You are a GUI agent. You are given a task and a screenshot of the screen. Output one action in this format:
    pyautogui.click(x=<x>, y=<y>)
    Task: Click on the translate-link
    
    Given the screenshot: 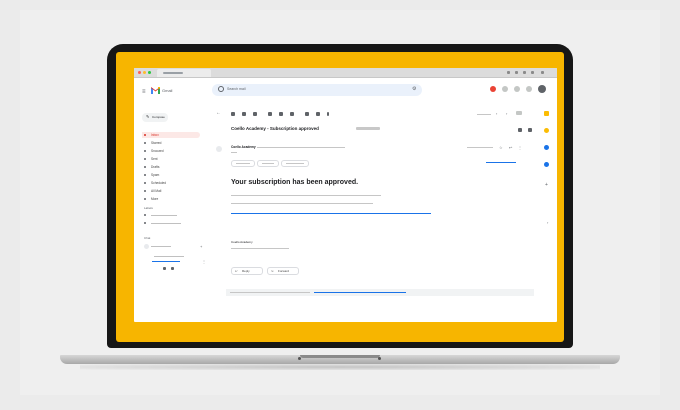 What is the action you would take?
    pyautogui.click(x=501, y=162)
    